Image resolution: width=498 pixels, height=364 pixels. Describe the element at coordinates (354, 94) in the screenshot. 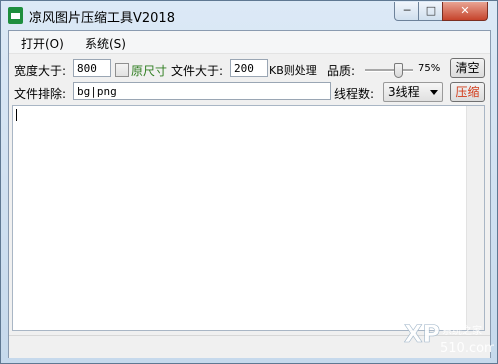

I see `threads-label: 线程数:` at that location.